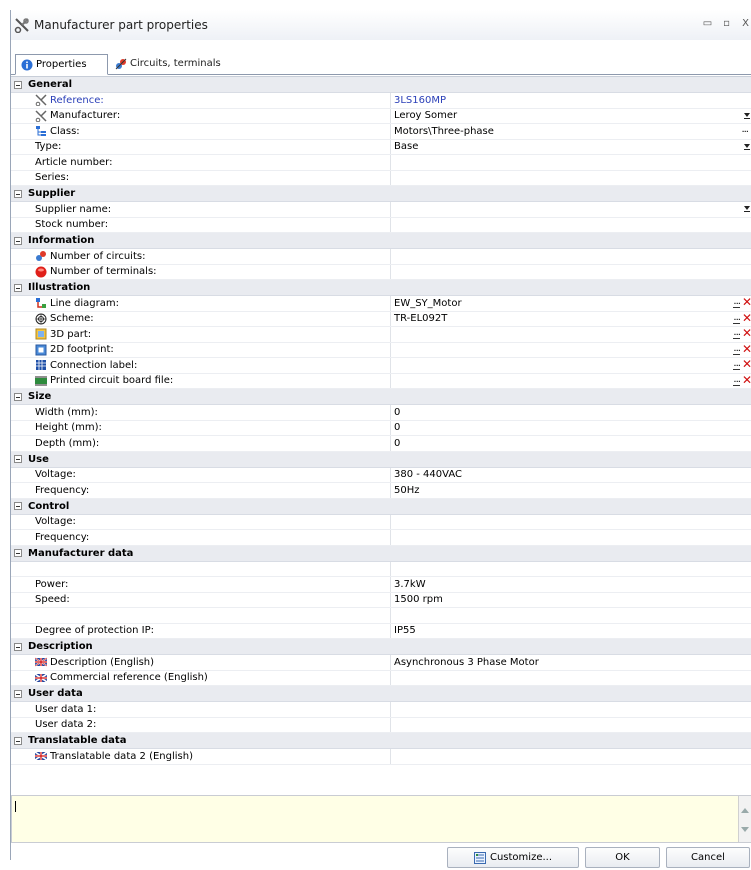 This screenshot has width=751, height=870. I want to click on row-line-diagram: Line diagram: EW_SY_Motor... ✕, so click(381, 304).